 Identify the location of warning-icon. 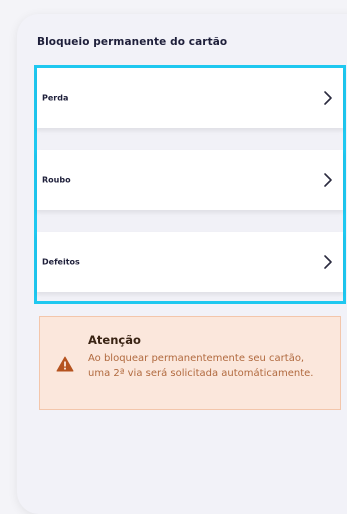
(65, 364).